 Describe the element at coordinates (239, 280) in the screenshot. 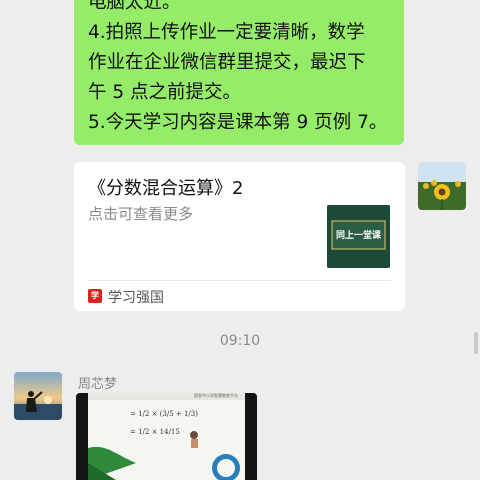

I see `card-divider` at that location.